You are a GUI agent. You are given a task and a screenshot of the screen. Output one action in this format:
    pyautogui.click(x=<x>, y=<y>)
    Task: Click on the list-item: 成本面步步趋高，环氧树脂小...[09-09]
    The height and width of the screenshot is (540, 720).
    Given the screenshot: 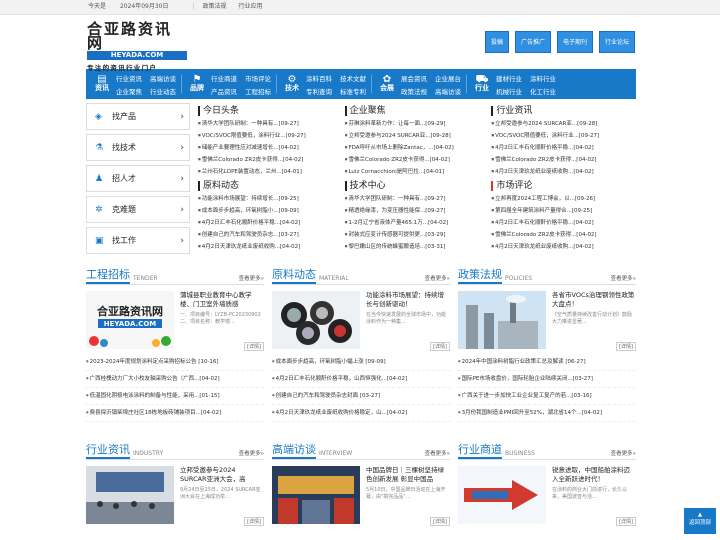 What is the action you would take?
    pyautogui.click(x=271, y=211)
    